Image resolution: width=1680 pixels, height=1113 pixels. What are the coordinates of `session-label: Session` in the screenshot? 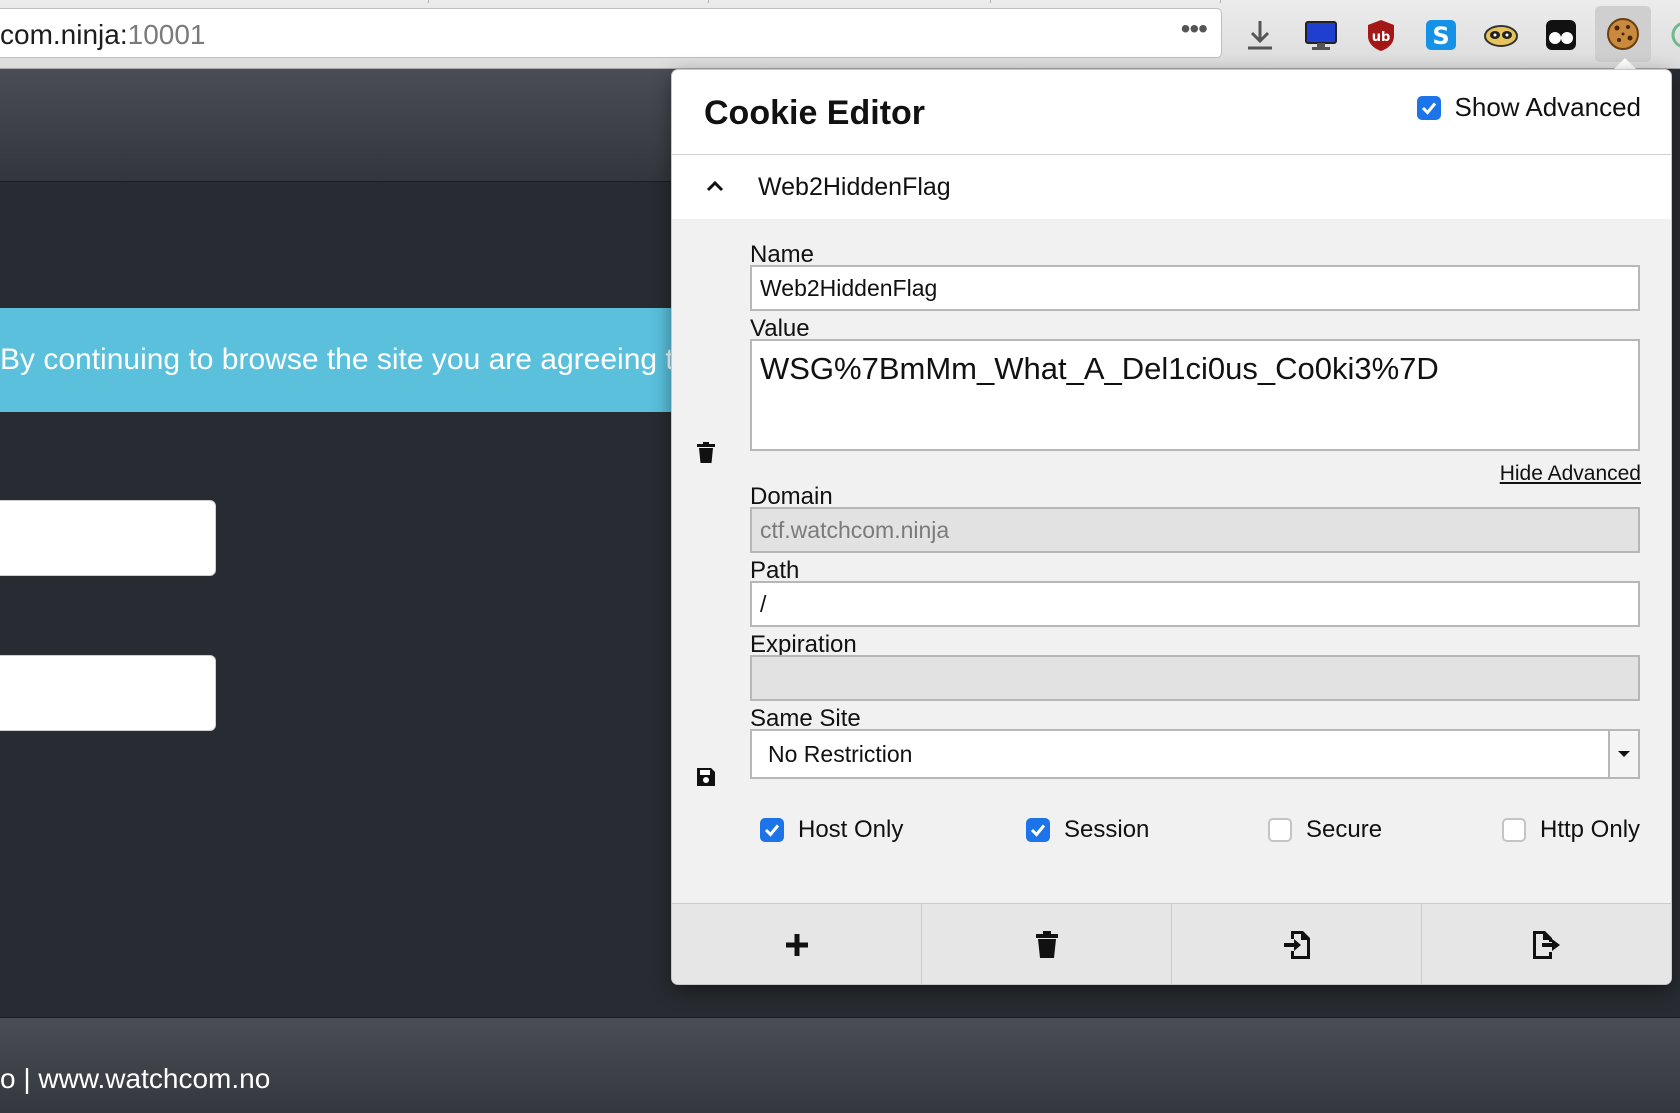 It's located at (1107, 829).